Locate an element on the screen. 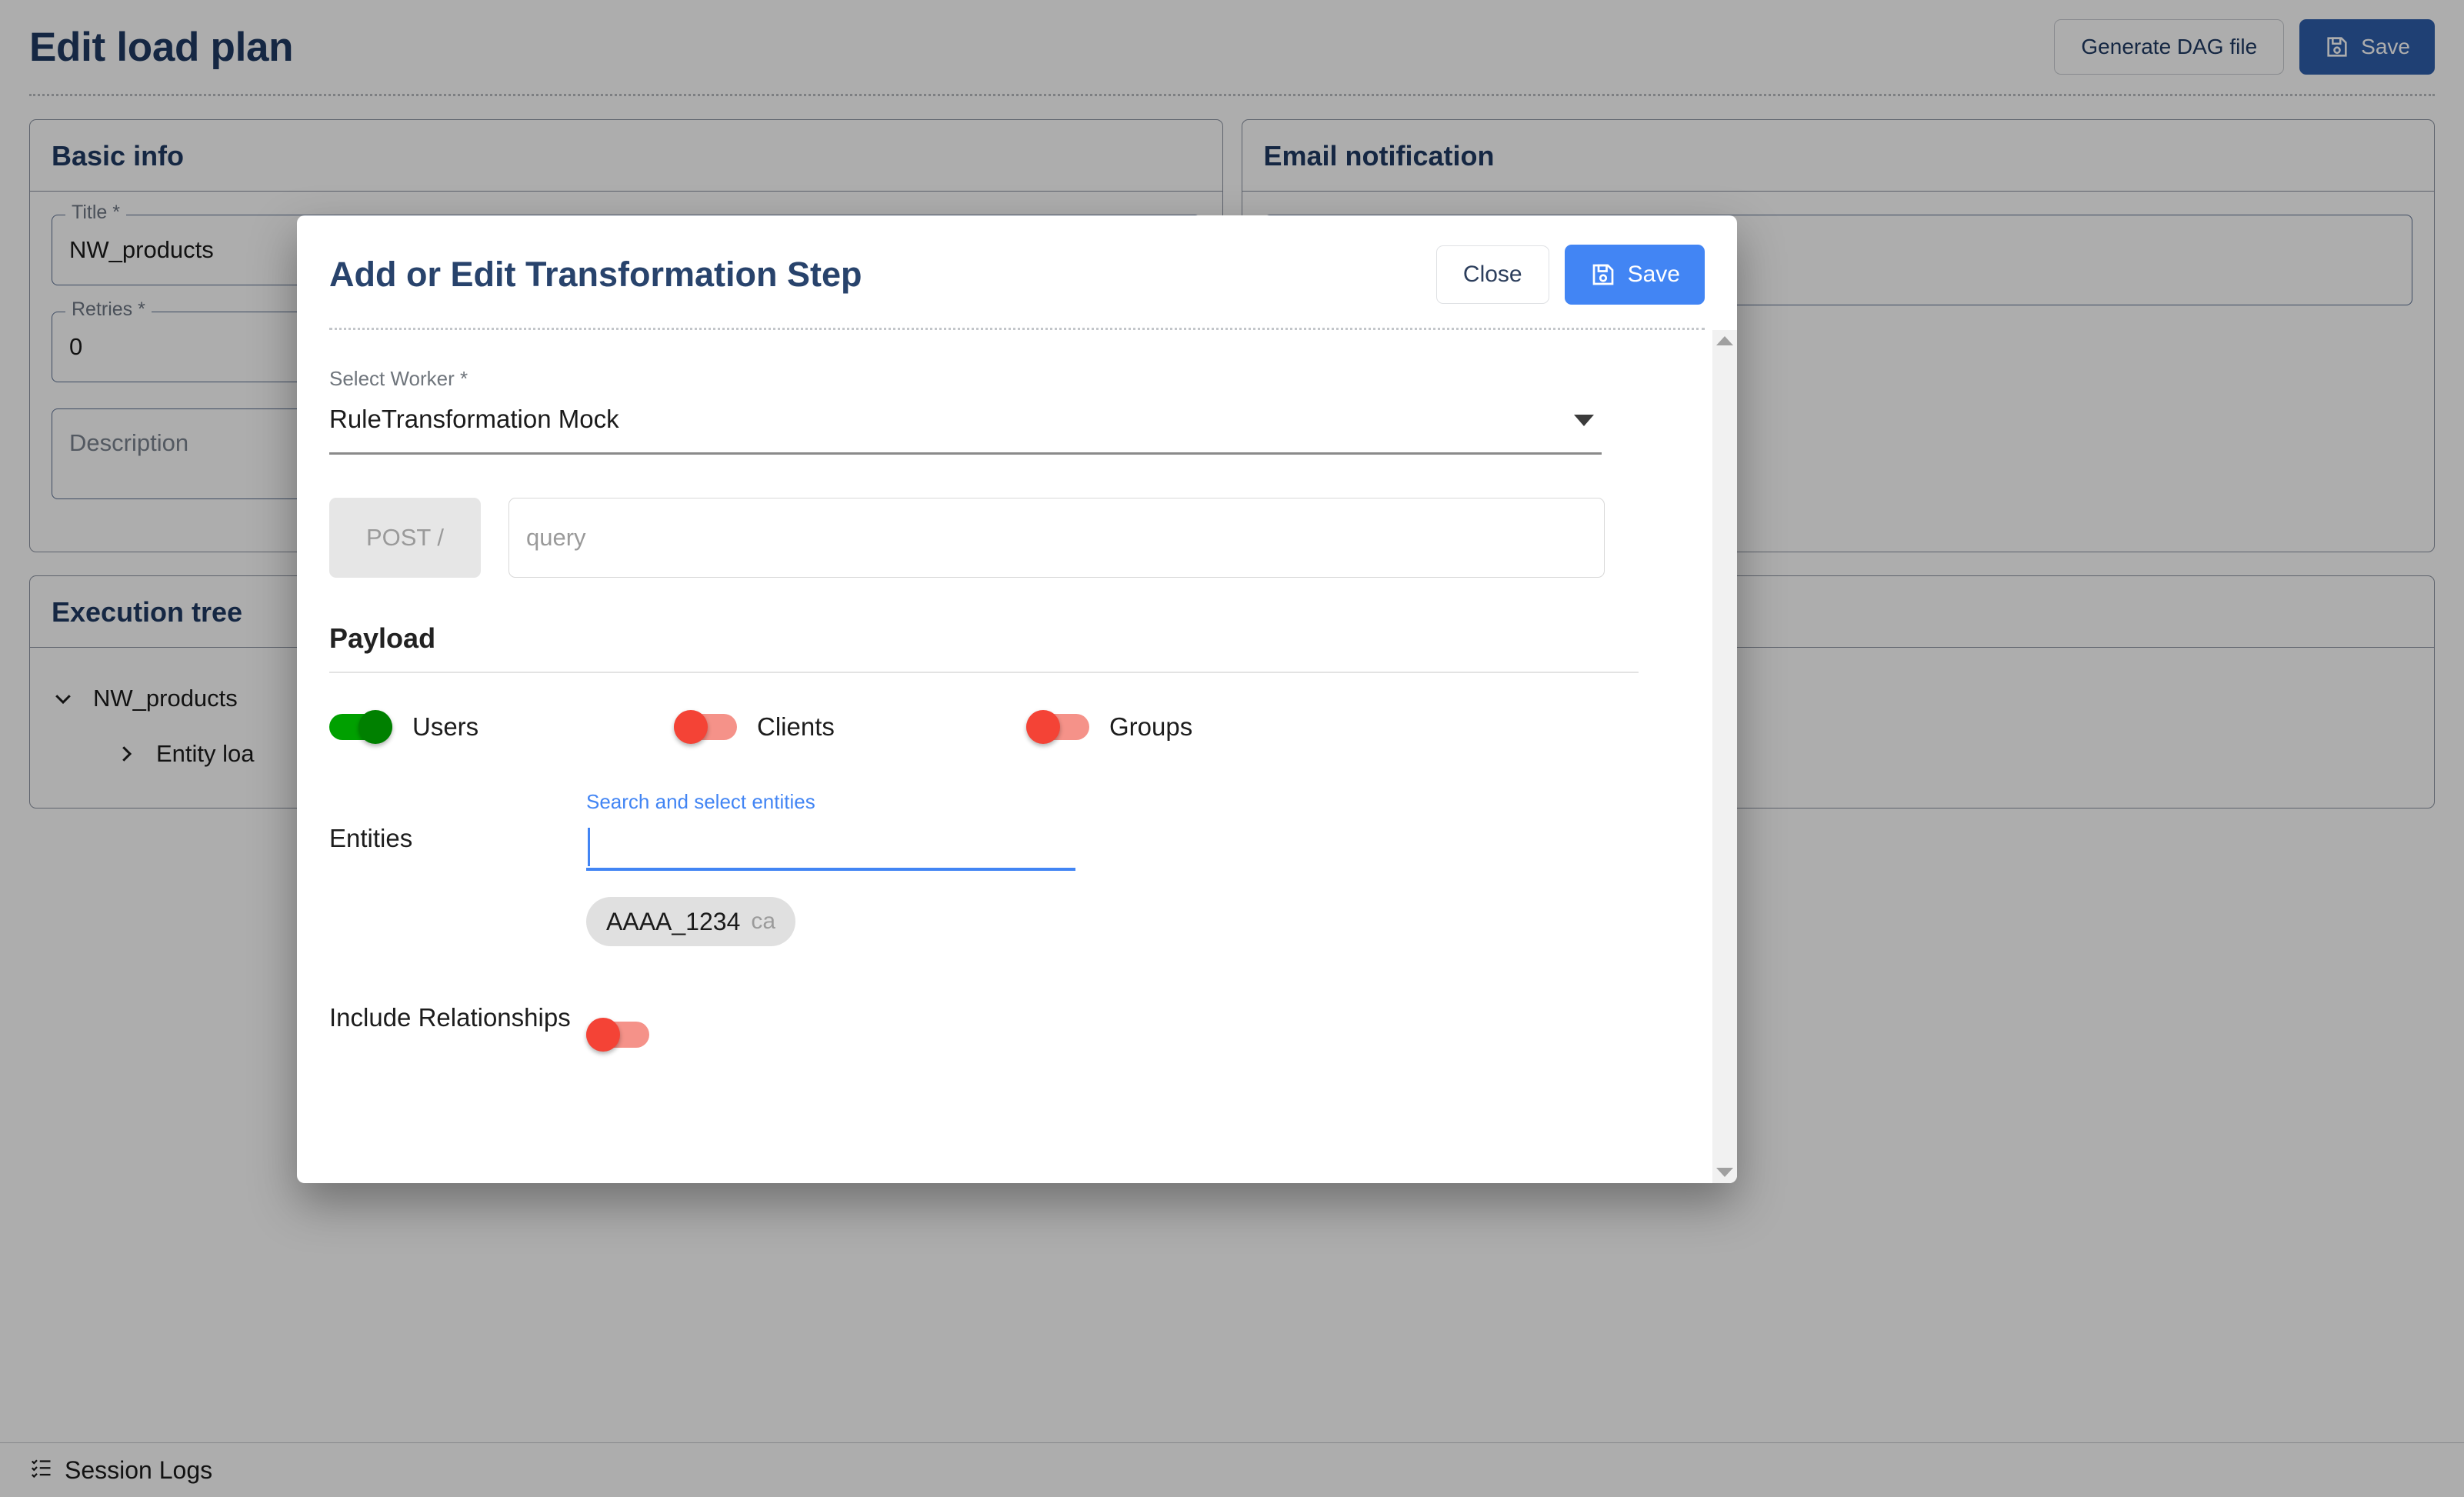  dialog-save-button: Save is located at coordinates (1634, 275).